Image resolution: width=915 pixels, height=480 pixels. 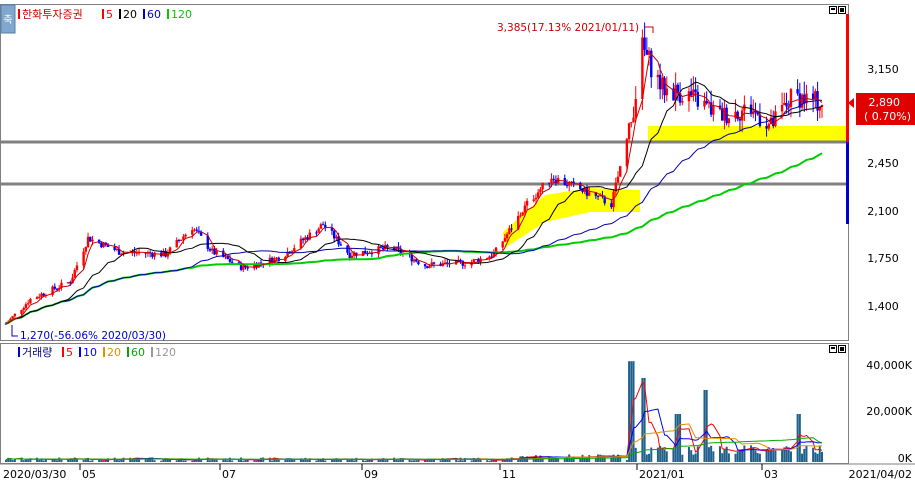 What do you see at coordinates (568, 28) in the screenshot?
I see `high-annotation-label: 3,385(17.13% 2021/01/11)` at bounding box center [568, 28].